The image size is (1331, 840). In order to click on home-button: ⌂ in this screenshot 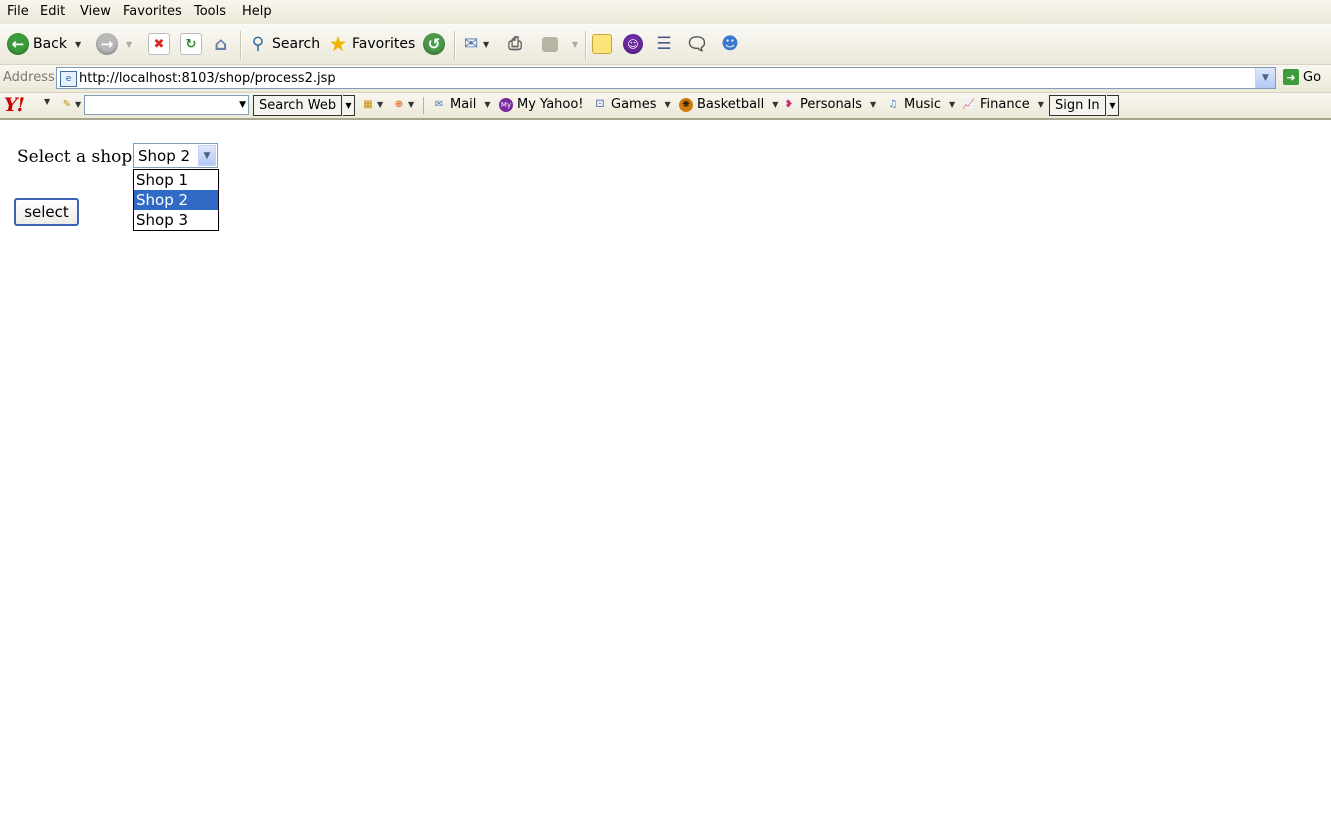, I will do `click(221, 44)`.